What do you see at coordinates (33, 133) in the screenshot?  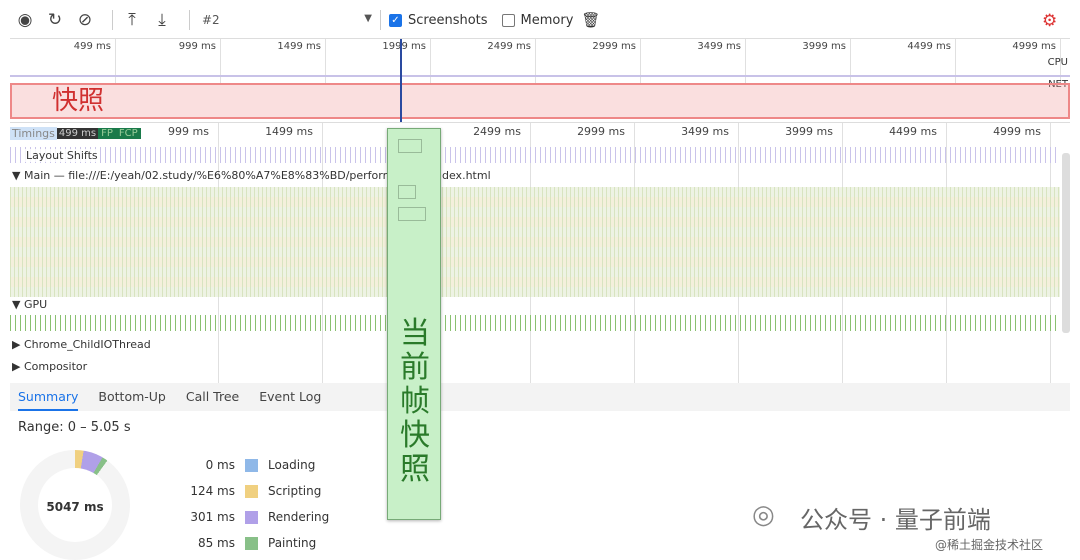 I see `timings-label: Timings` at bounding box center [33, 133].